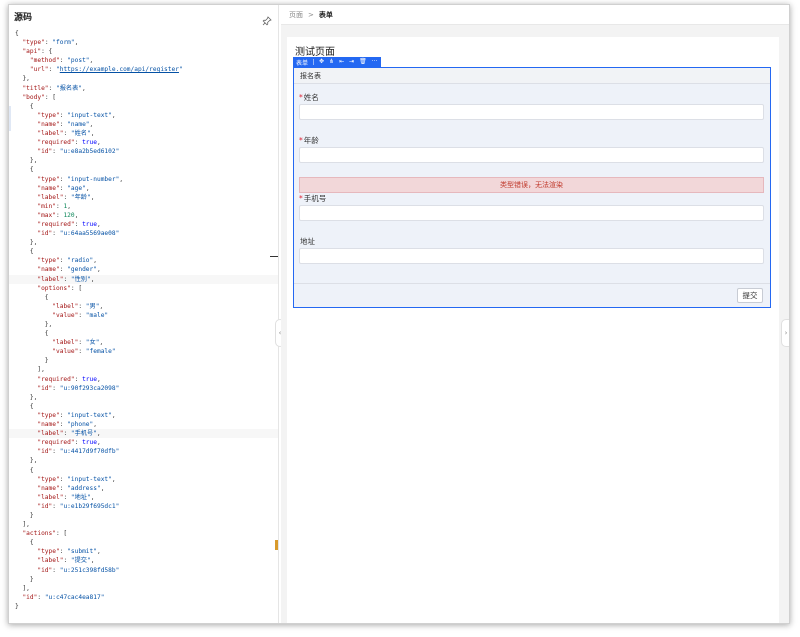 The width and height of the screenshot is (800, 637). What do you see at coordinates (143, 179) in the screenshot?
I see `code-line: "type": "input-number",` at bounding box center [143, 179].